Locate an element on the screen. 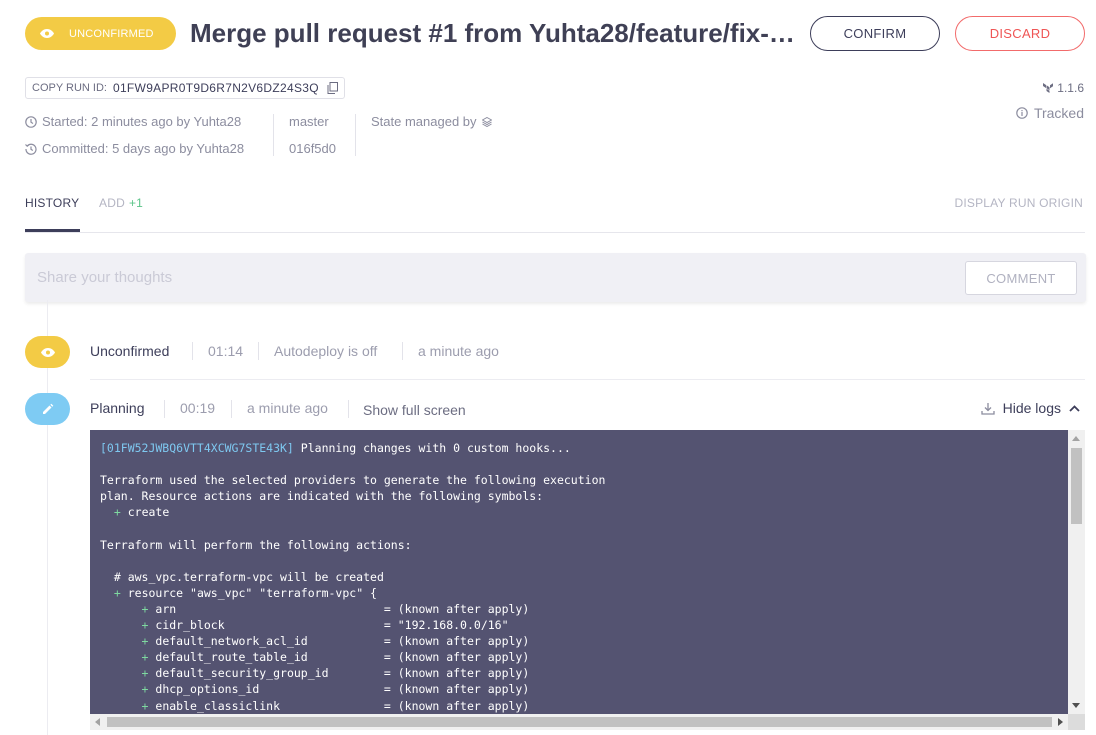  scroll-right-arrow is located at coordinates (1060, 722).